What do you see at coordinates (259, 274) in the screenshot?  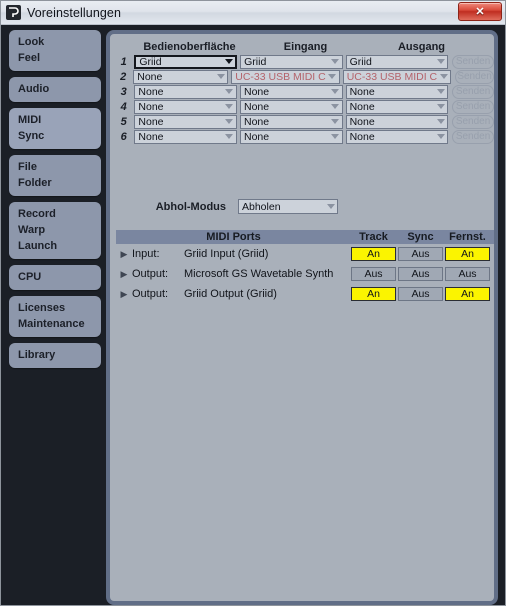 I see `port-device-name: Microsoft GS Wavetable Synth` at bounding box center [259, 274].